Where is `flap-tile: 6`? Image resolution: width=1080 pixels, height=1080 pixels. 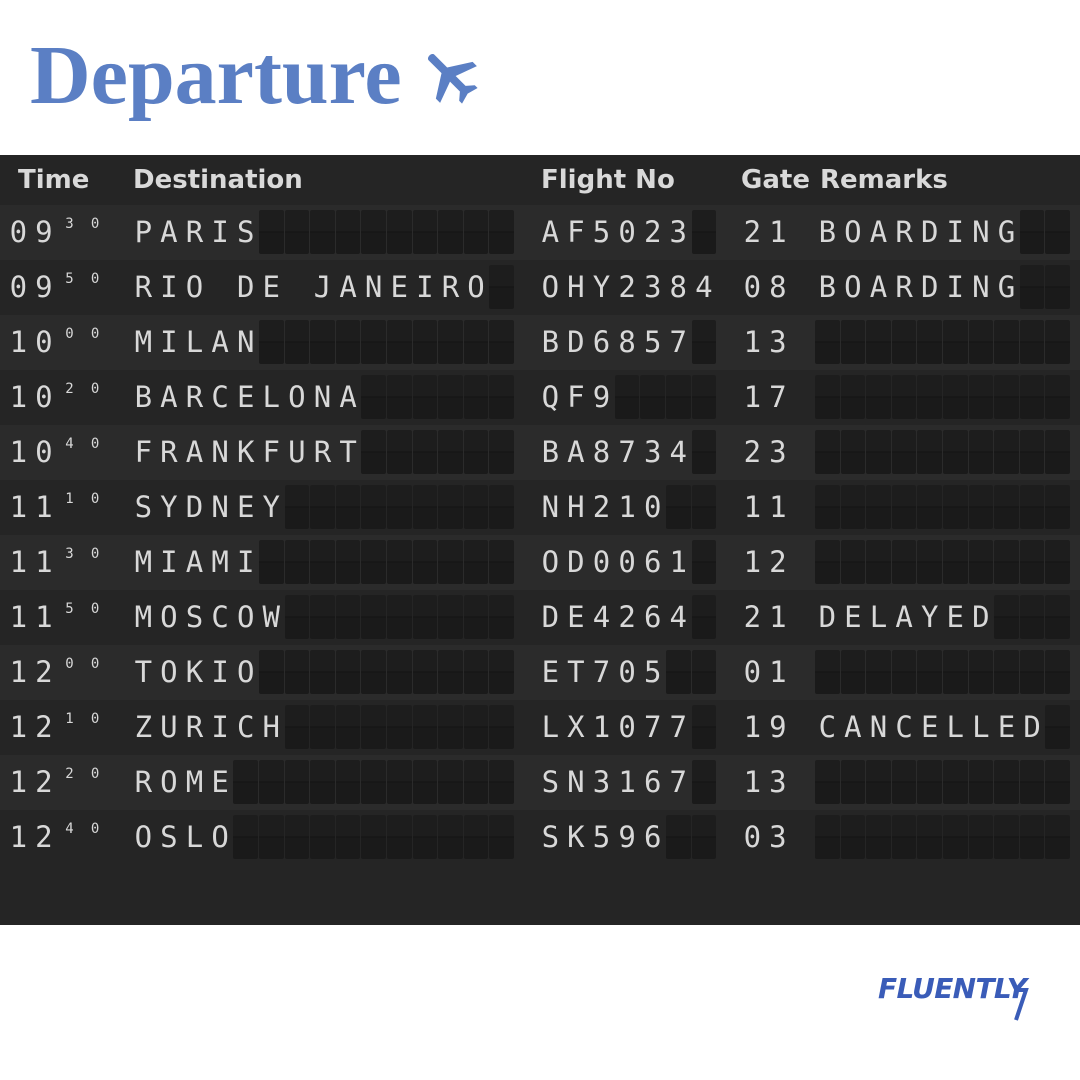
flap-tile: 6 is located at coordinates (652, 617).